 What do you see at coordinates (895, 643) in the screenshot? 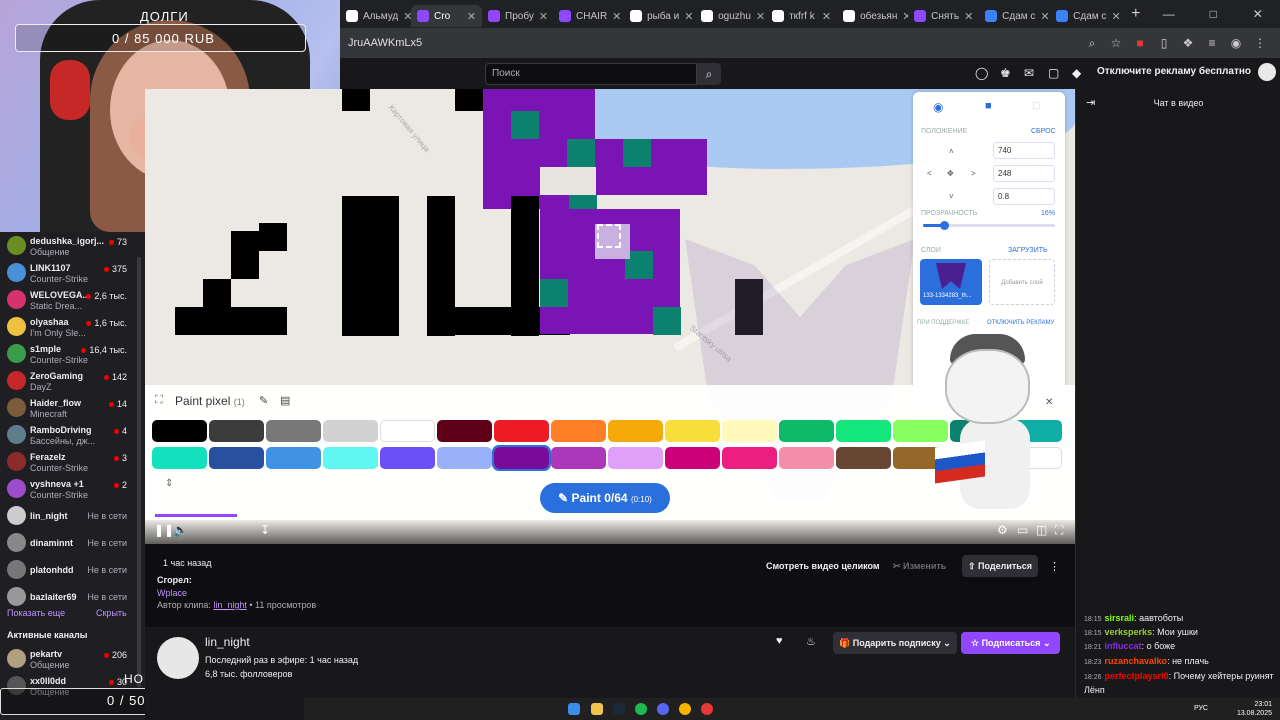
I see `gift-subscription-button: 🎁 Подарить подписку ⌄` at bounding box center [895, 643].